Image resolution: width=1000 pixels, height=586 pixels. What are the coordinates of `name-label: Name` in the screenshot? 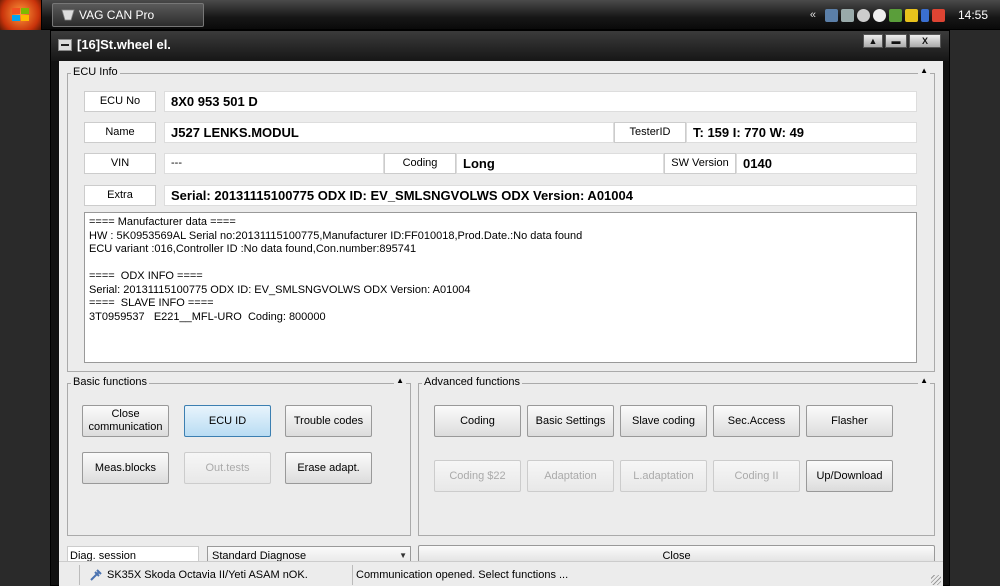 It's located at (120, 132).